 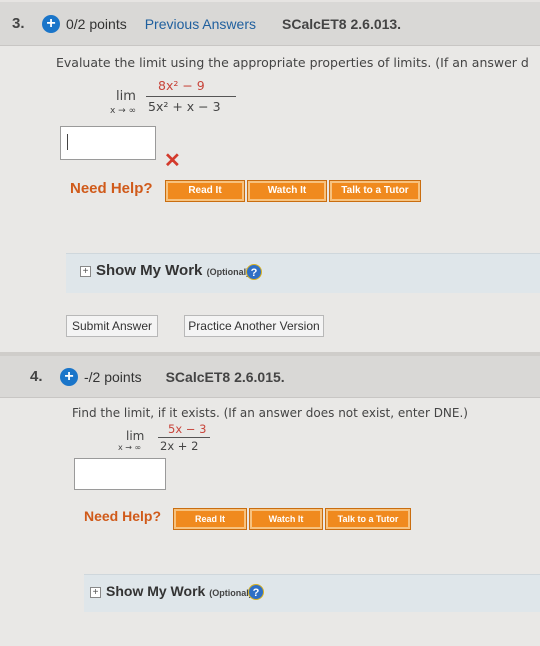 What do you see at coordinates (67, 142) in the screenshot?
I see `text-cursor` at bounding box center [67, 142].